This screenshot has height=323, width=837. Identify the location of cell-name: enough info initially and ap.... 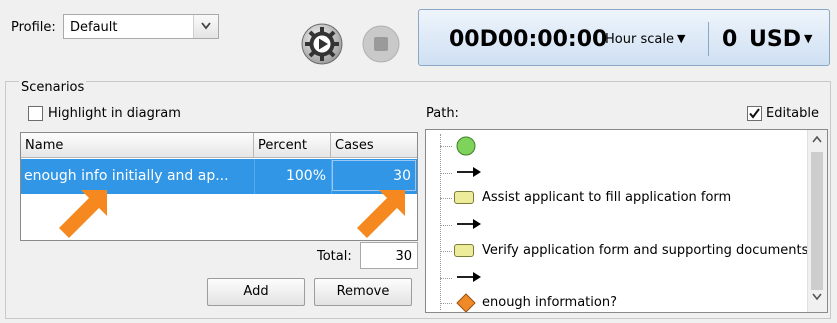
(126, 176).